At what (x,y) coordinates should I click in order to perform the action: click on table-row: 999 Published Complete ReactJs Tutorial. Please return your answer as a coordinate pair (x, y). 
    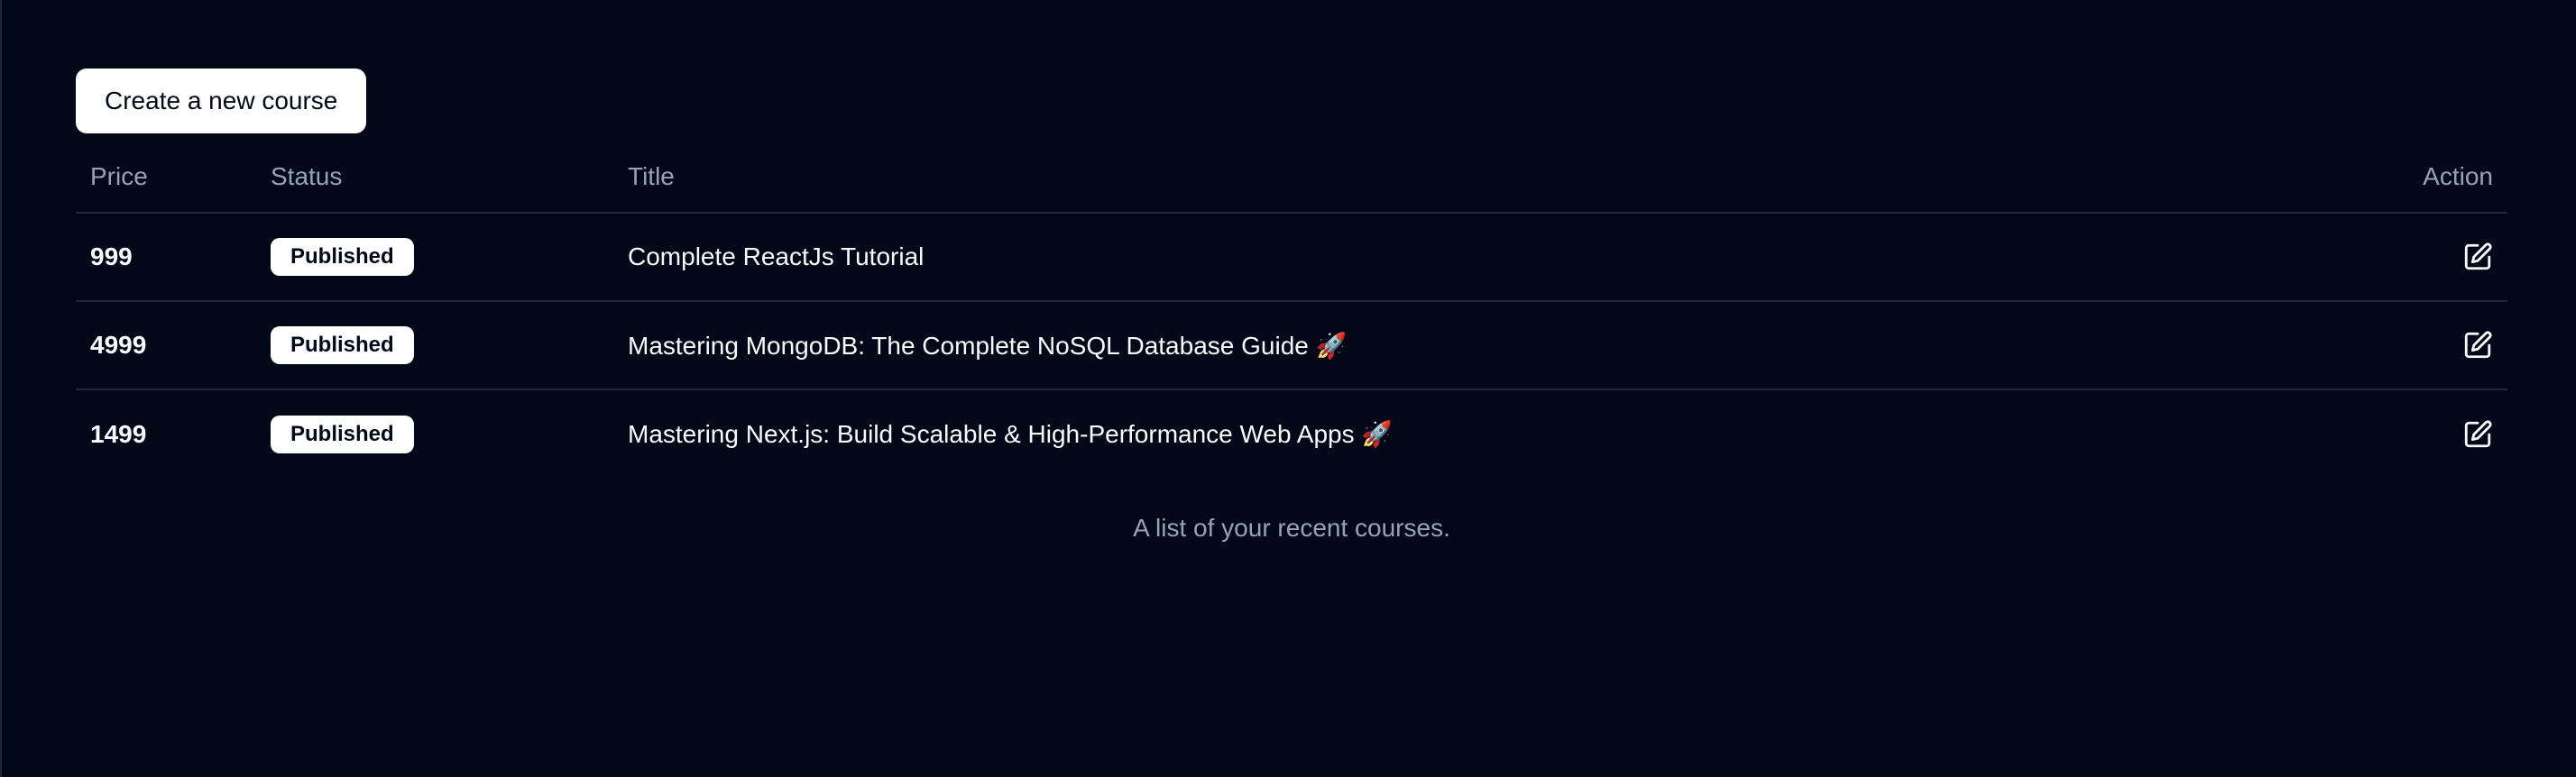
    Looking at the image, I should click on (1291, 257).